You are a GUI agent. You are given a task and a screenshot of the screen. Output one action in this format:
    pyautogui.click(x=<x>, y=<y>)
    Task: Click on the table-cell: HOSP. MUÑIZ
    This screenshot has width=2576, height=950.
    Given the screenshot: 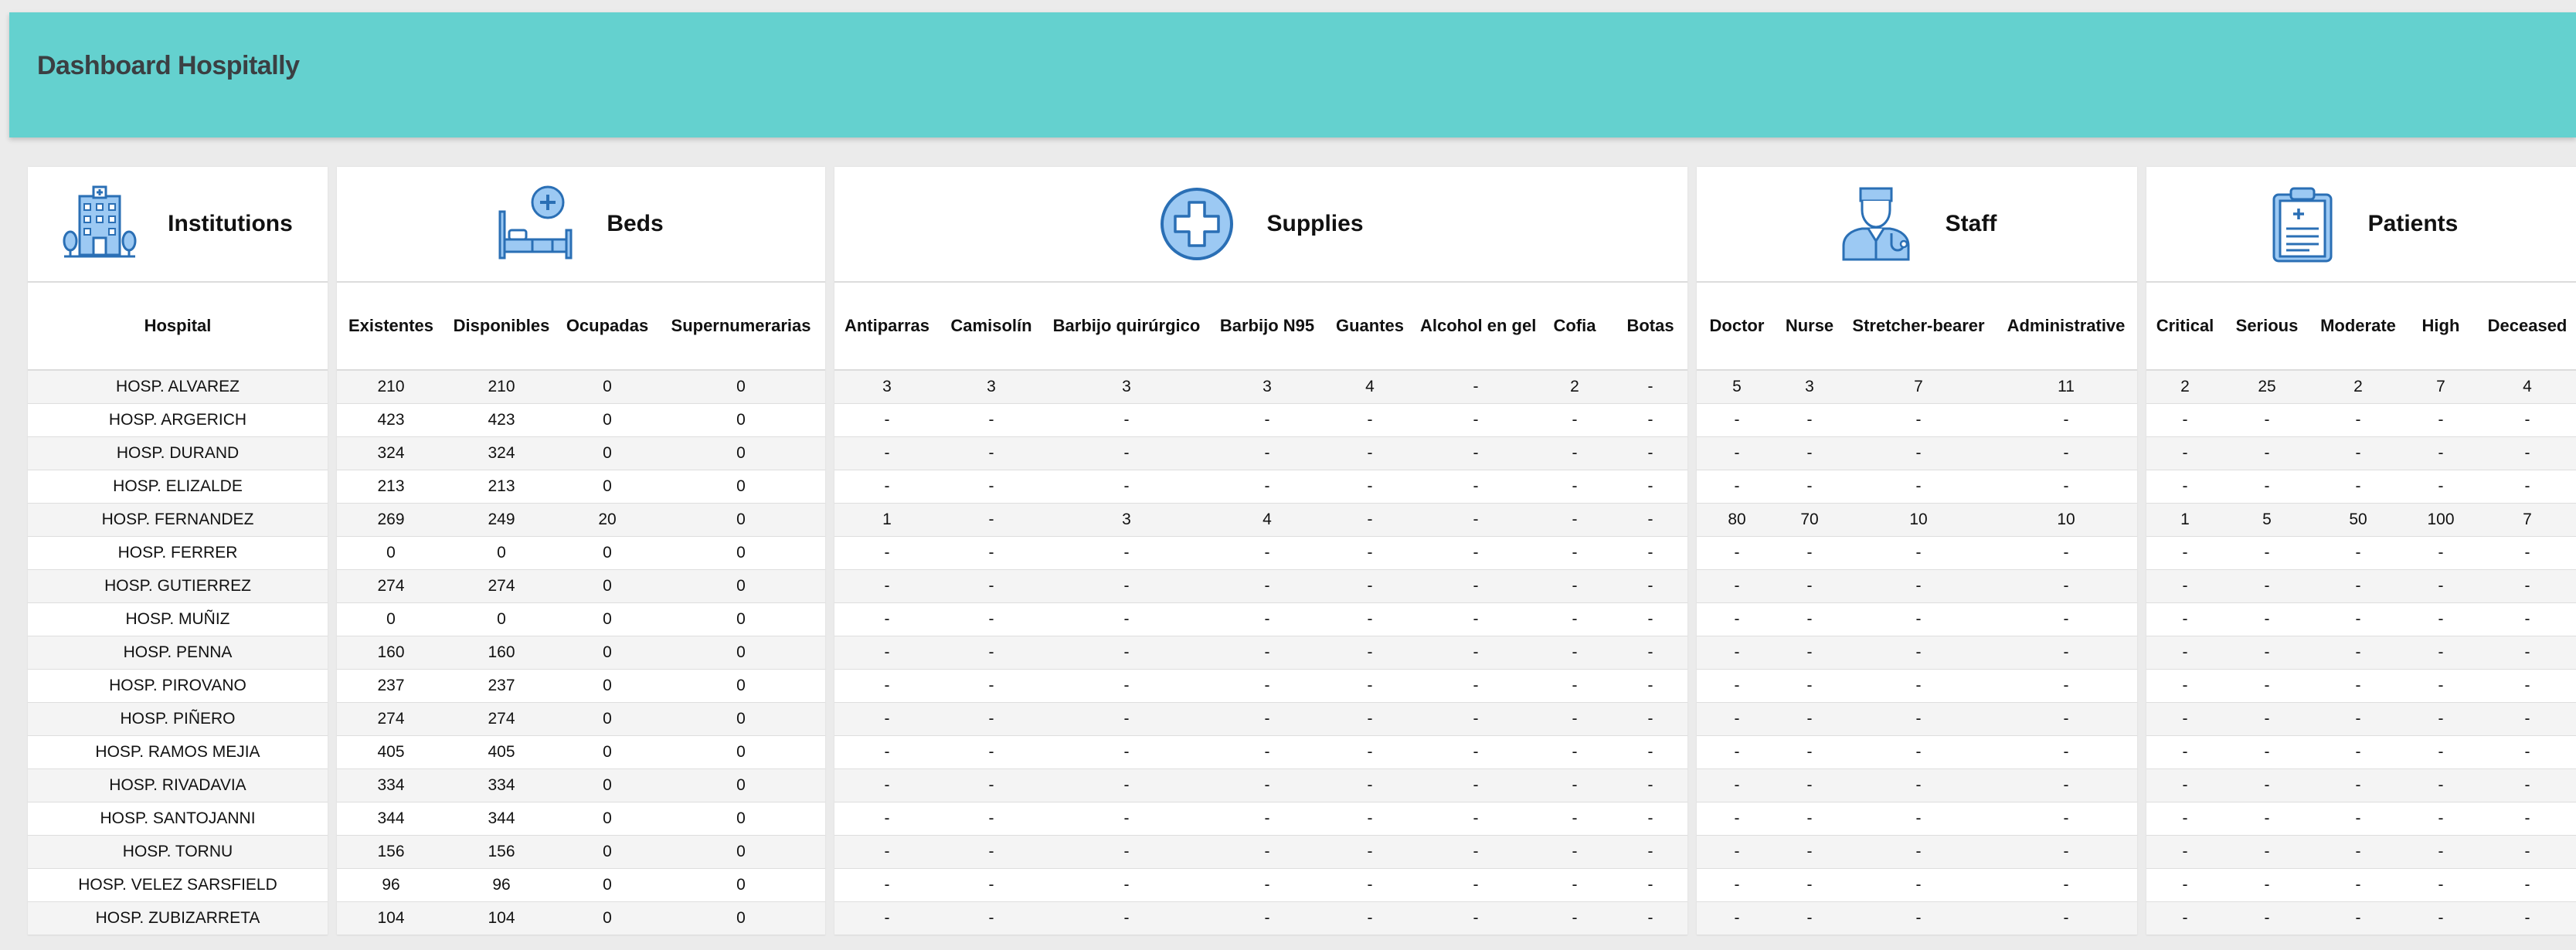 What is the action you would take?
    pyautogui.click(x=178, y=619)
    